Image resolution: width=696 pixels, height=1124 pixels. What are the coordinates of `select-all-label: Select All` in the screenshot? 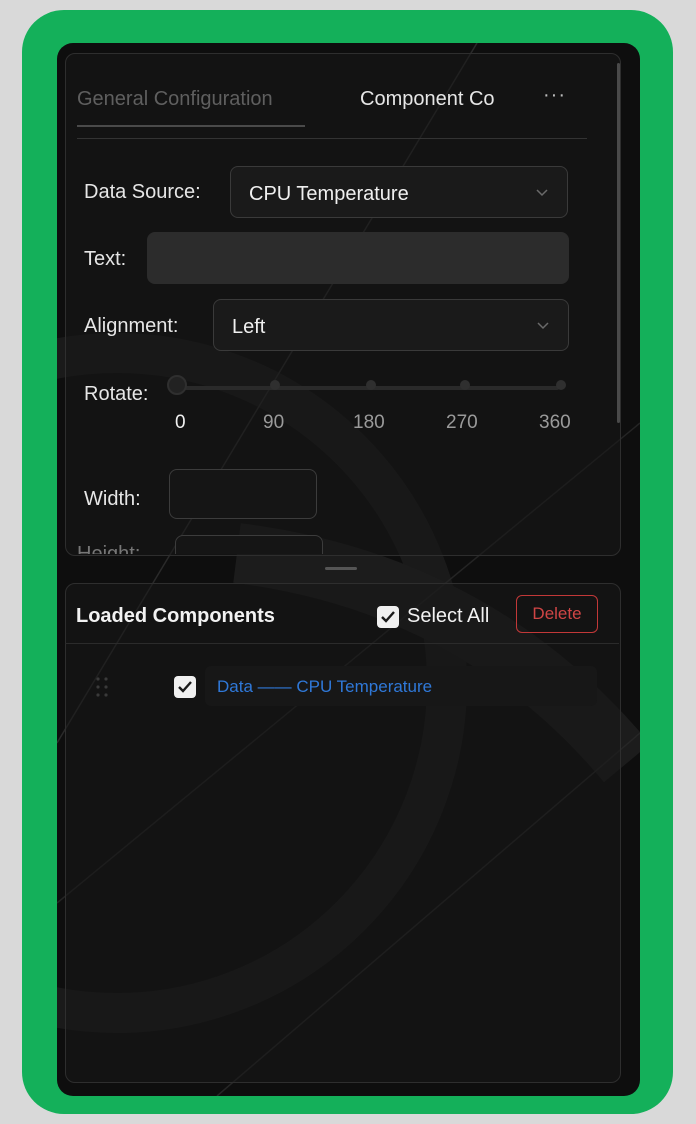 It's located at (448, 616).